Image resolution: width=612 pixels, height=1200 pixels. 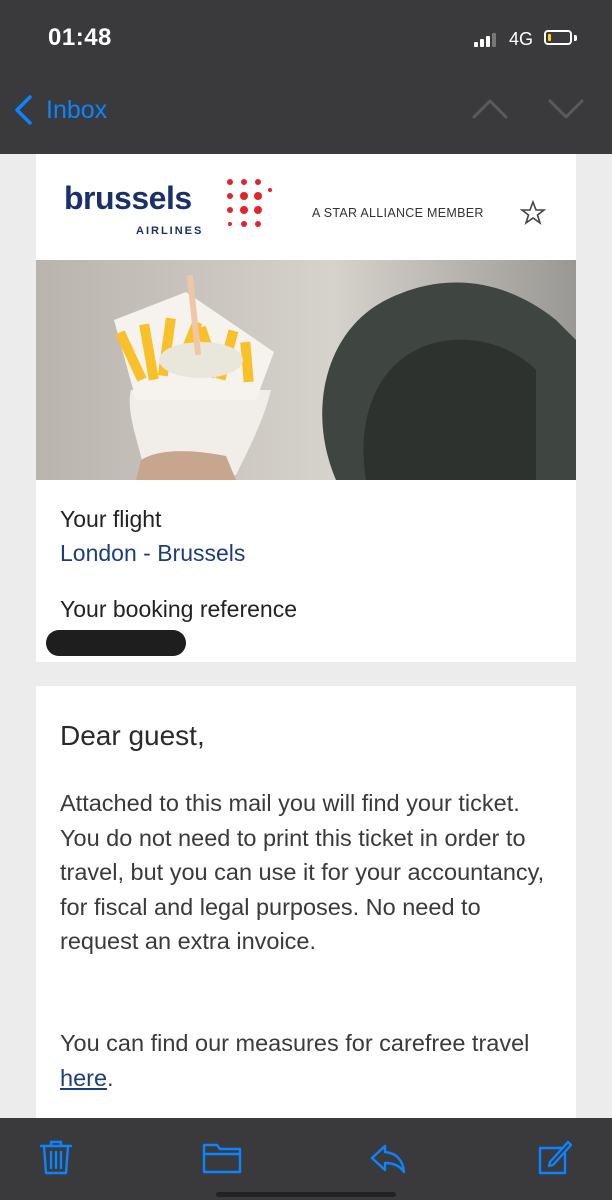 I want to click on top-chrome: 01:48 4G Inbox, so click(x=306, y=71).